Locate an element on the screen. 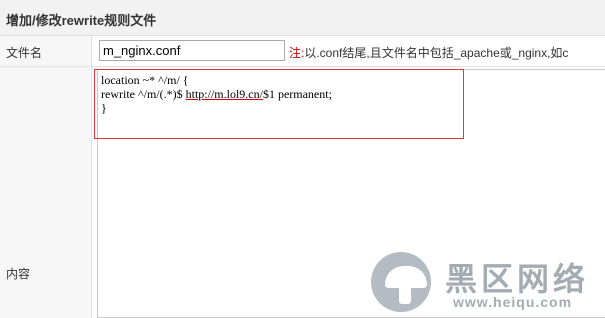 This screenshot has width=605, height=318. filename-label: 文件名 is located at coordinates (24, 53).